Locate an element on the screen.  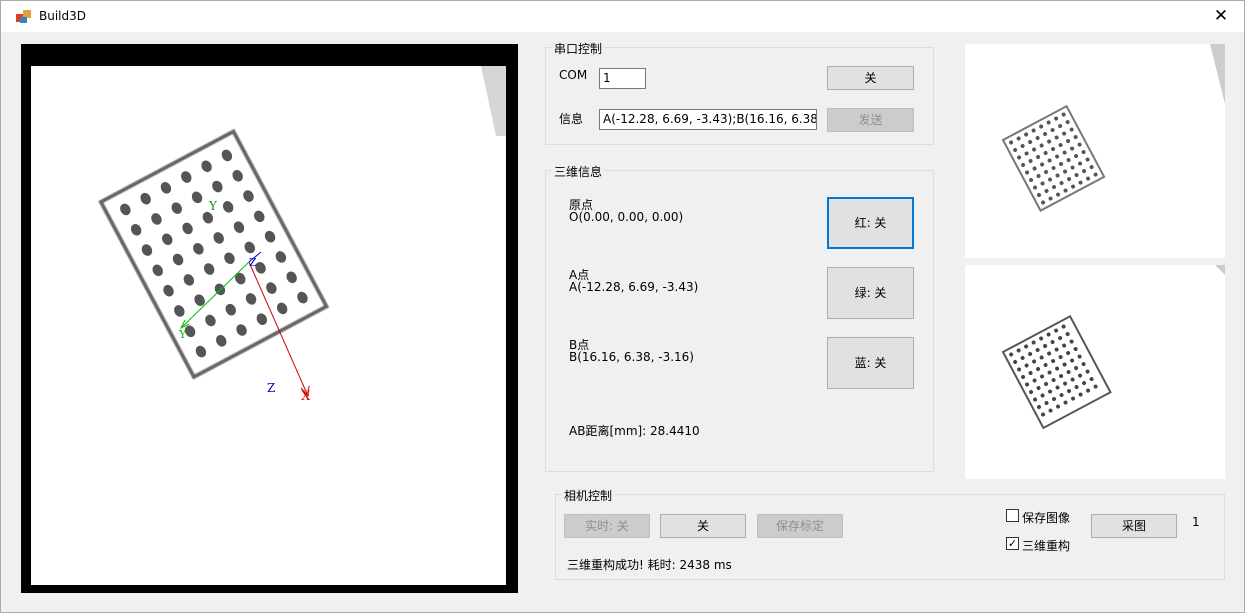
ab-distance: AB距离[mm]: 28.4410 is located at coordinates (634, 431).